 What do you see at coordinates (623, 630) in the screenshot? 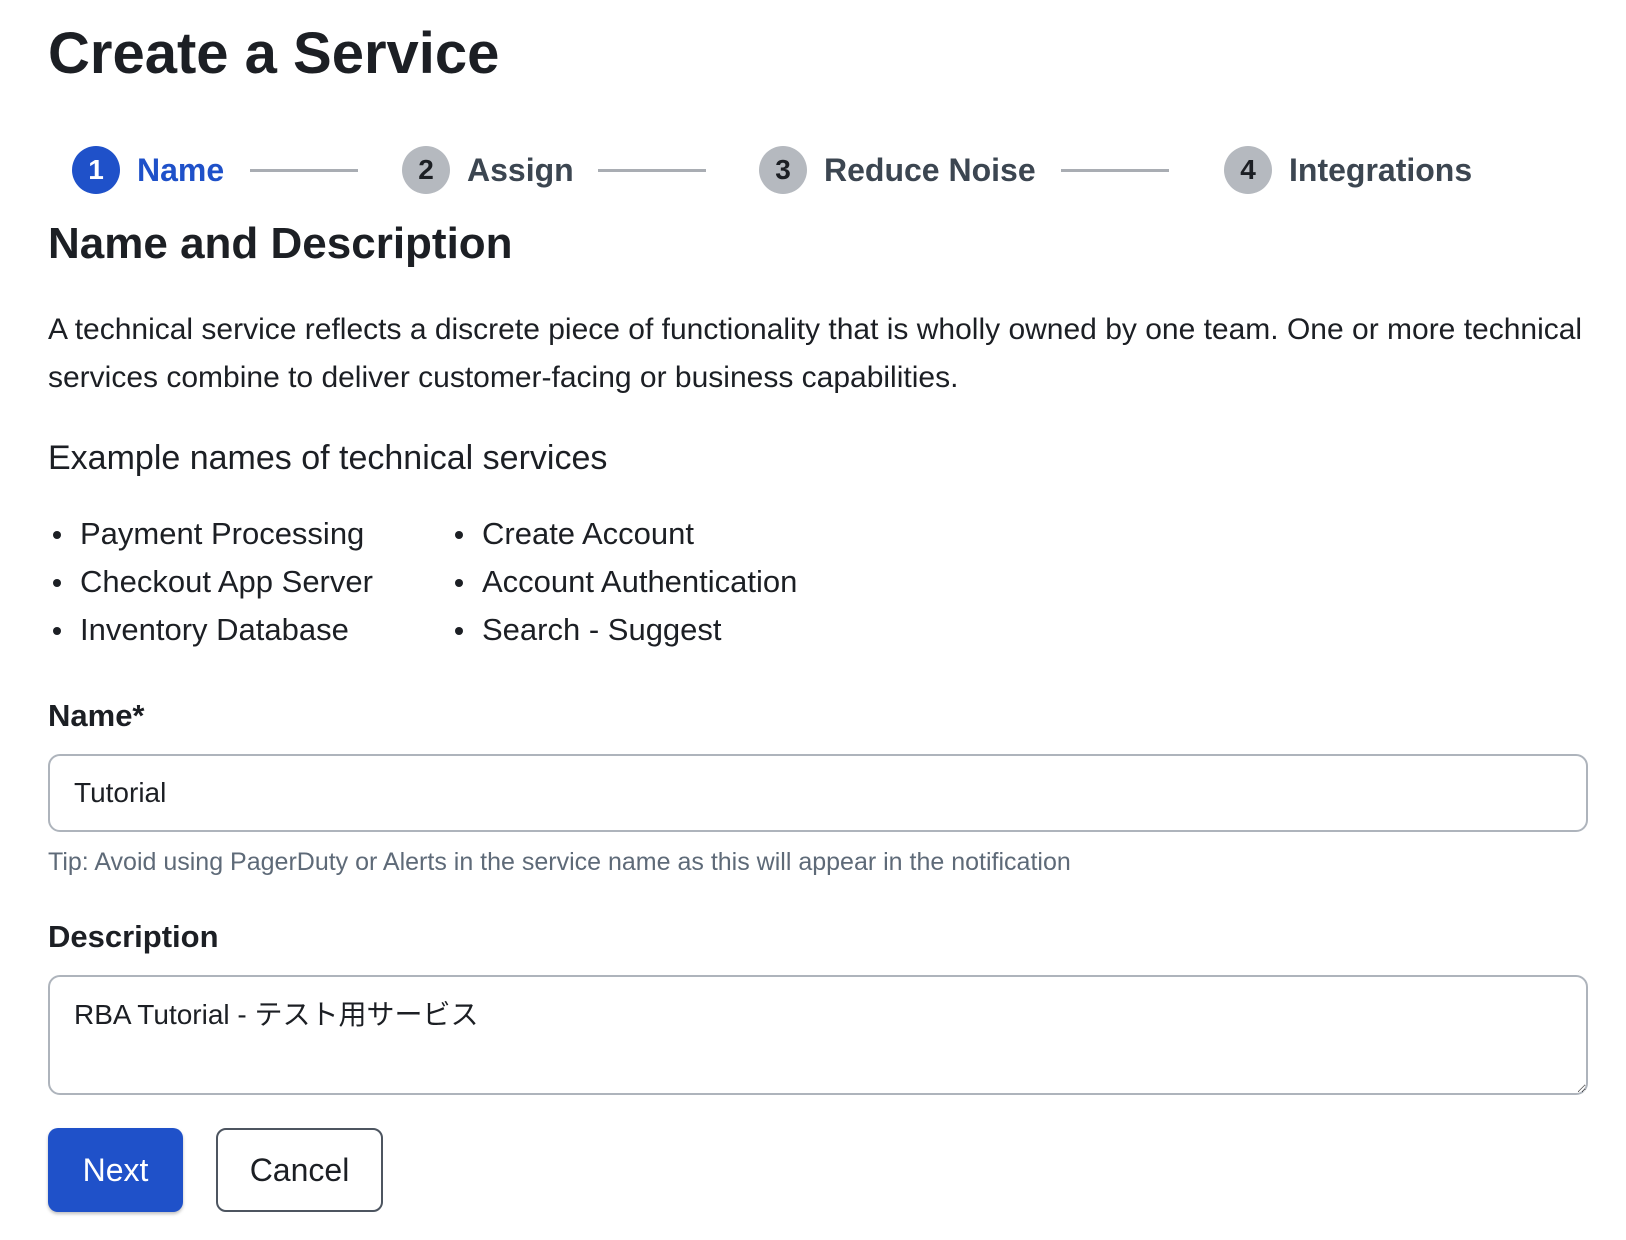
I see `list-item: Search - Suggest` at bounding box center [623, 630].